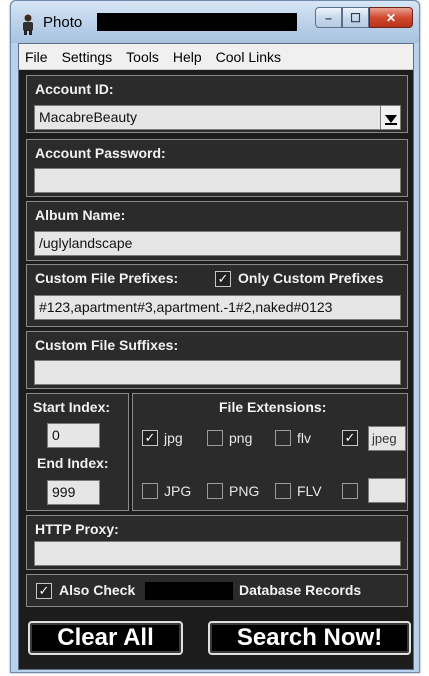 The height and width of the screenshot is (676, 429). Describe the element at coordinates (391, 17) in the screenshot. I see `close-button: ✕` at that location.